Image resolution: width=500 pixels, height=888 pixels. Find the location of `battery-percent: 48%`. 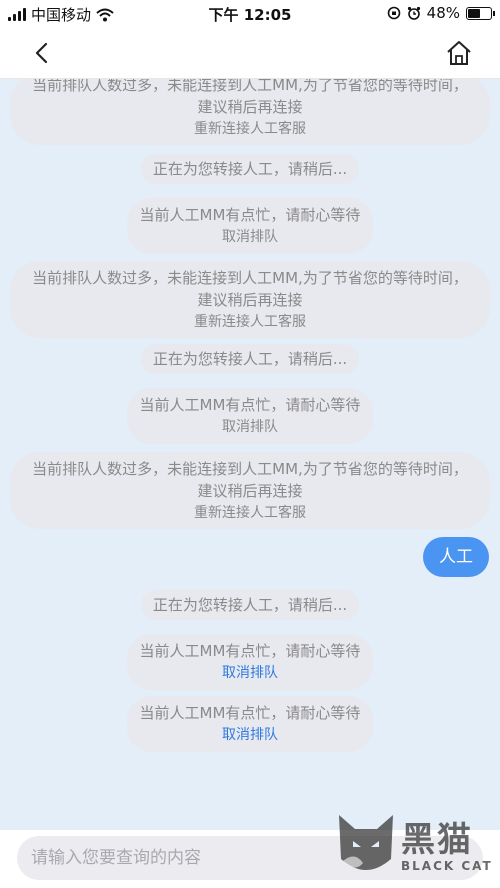

battery-percent: 48% is located at coordinates (443, 13).